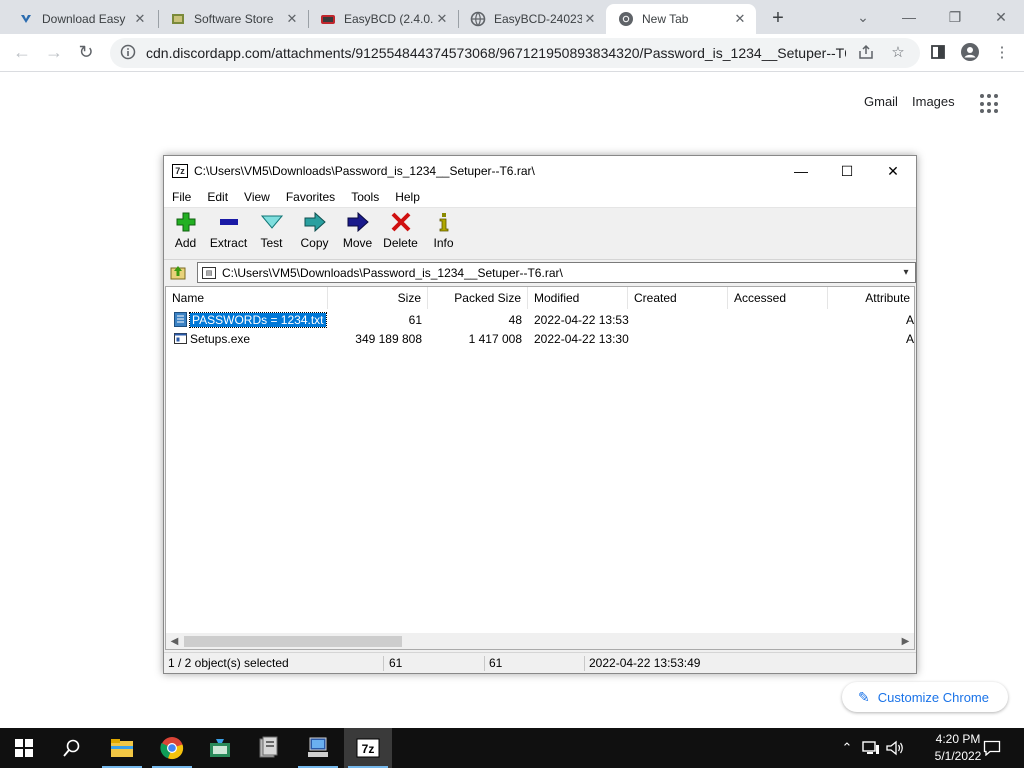 This screenshot has width=1024, height=768. Describe the element at coordinates (925, 697) in the screenshot. I see `customize-chrome-button: ✎ Customize Chrome` at that location.